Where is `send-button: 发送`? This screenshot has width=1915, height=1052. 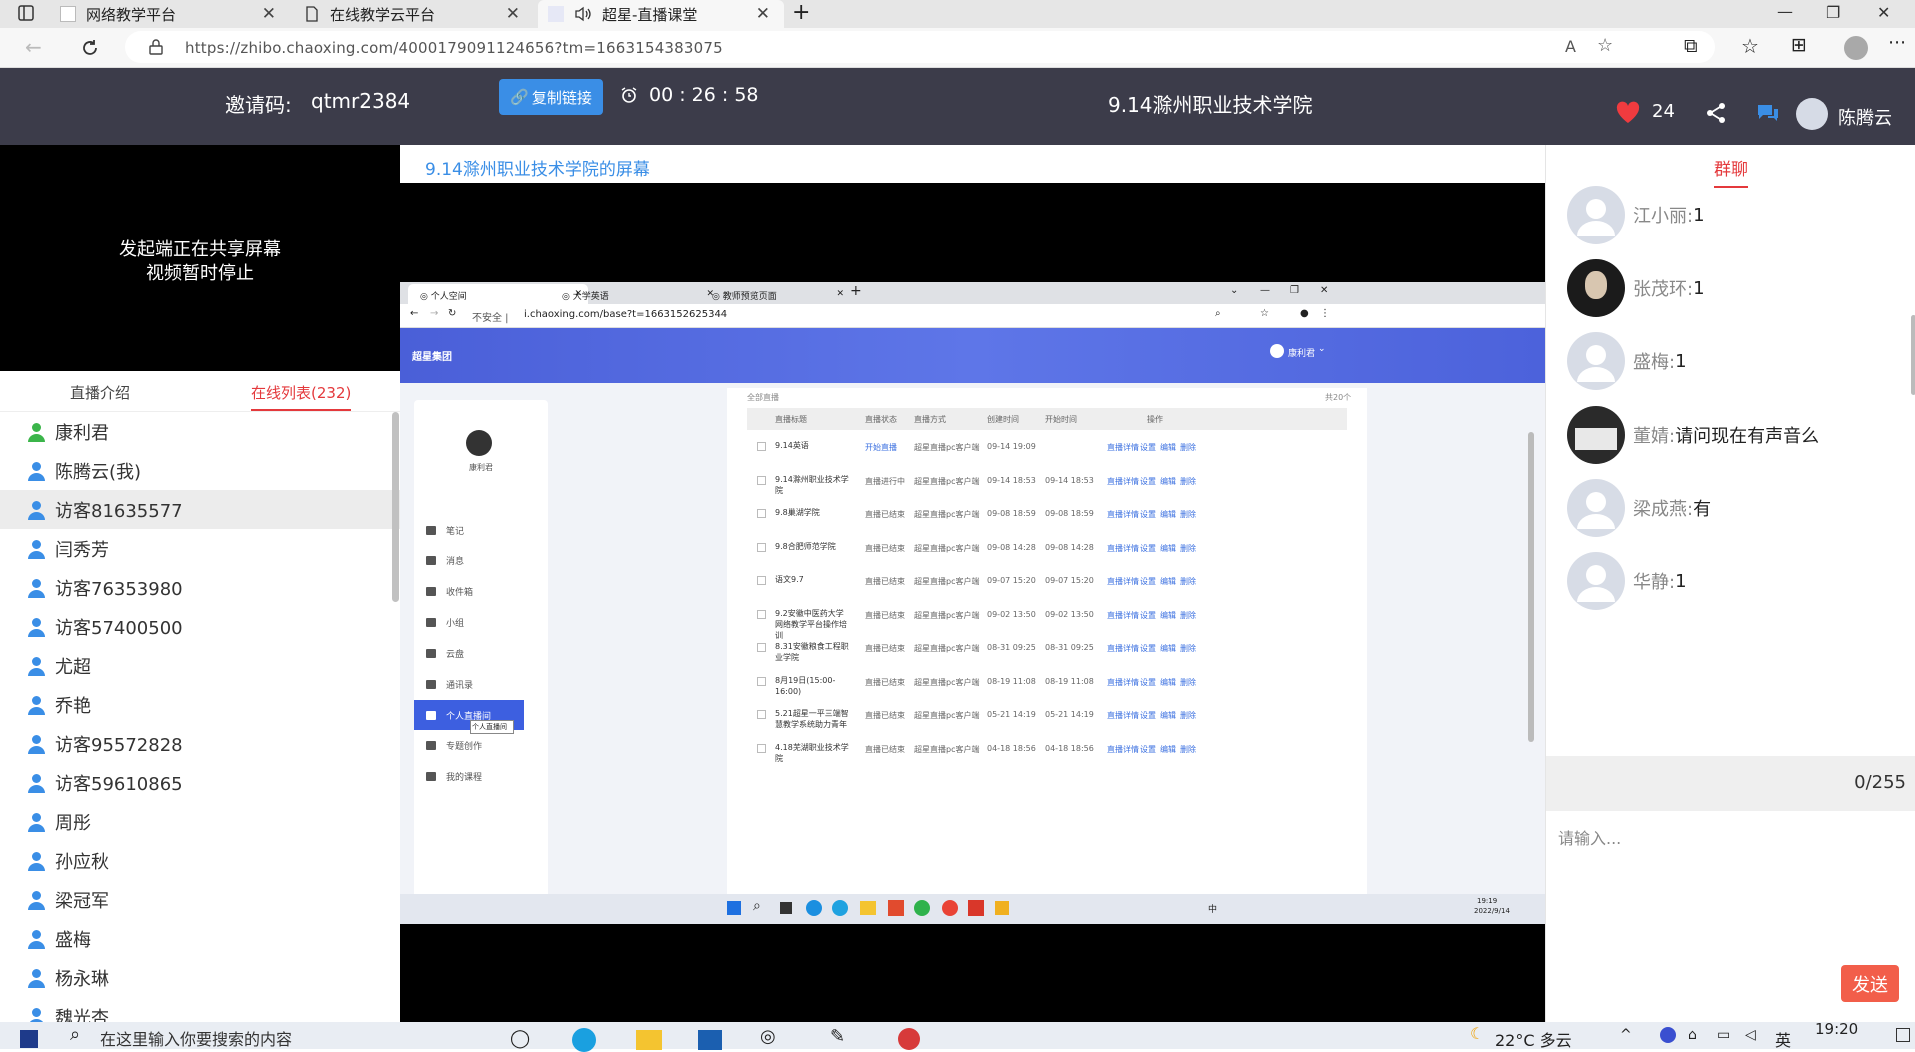
send-button: 发送 is located at coordinates (1870, 983).